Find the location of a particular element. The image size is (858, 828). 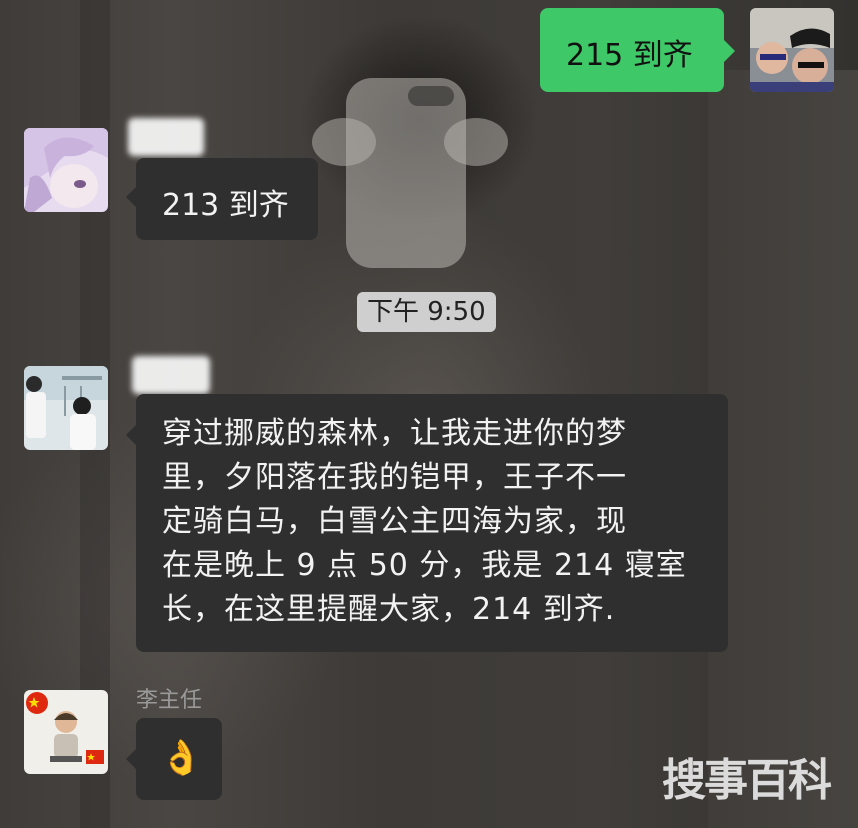

background-phone is located at coordinates (406, 173).